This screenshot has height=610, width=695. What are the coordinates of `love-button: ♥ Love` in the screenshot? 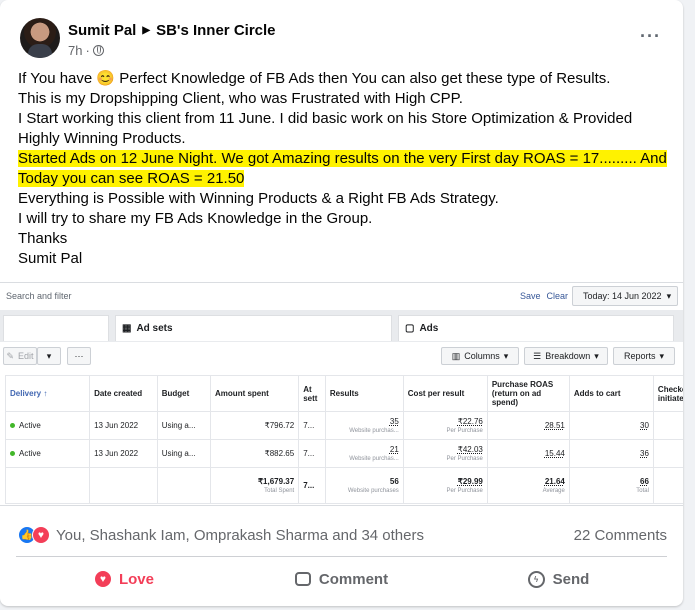 It's located at (124, 579).